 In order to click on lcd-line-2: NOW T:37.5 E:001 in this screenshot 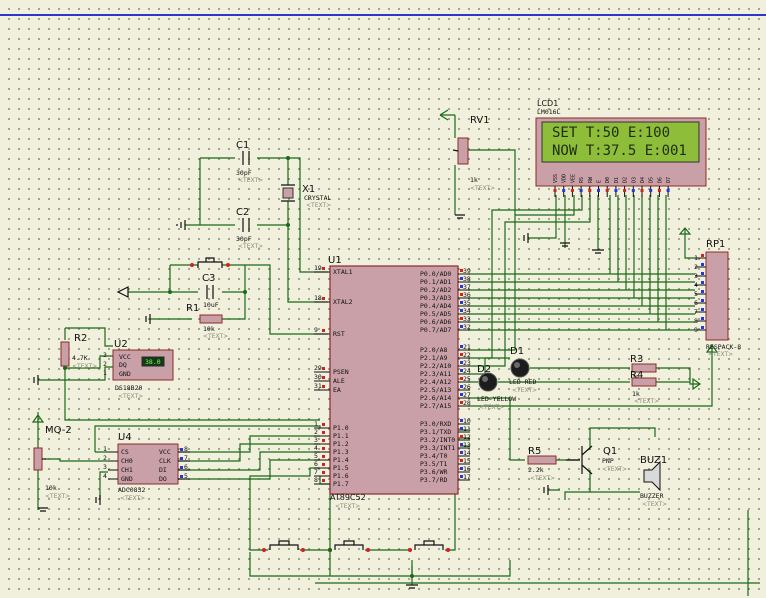, I will do `click(619, 151)`.